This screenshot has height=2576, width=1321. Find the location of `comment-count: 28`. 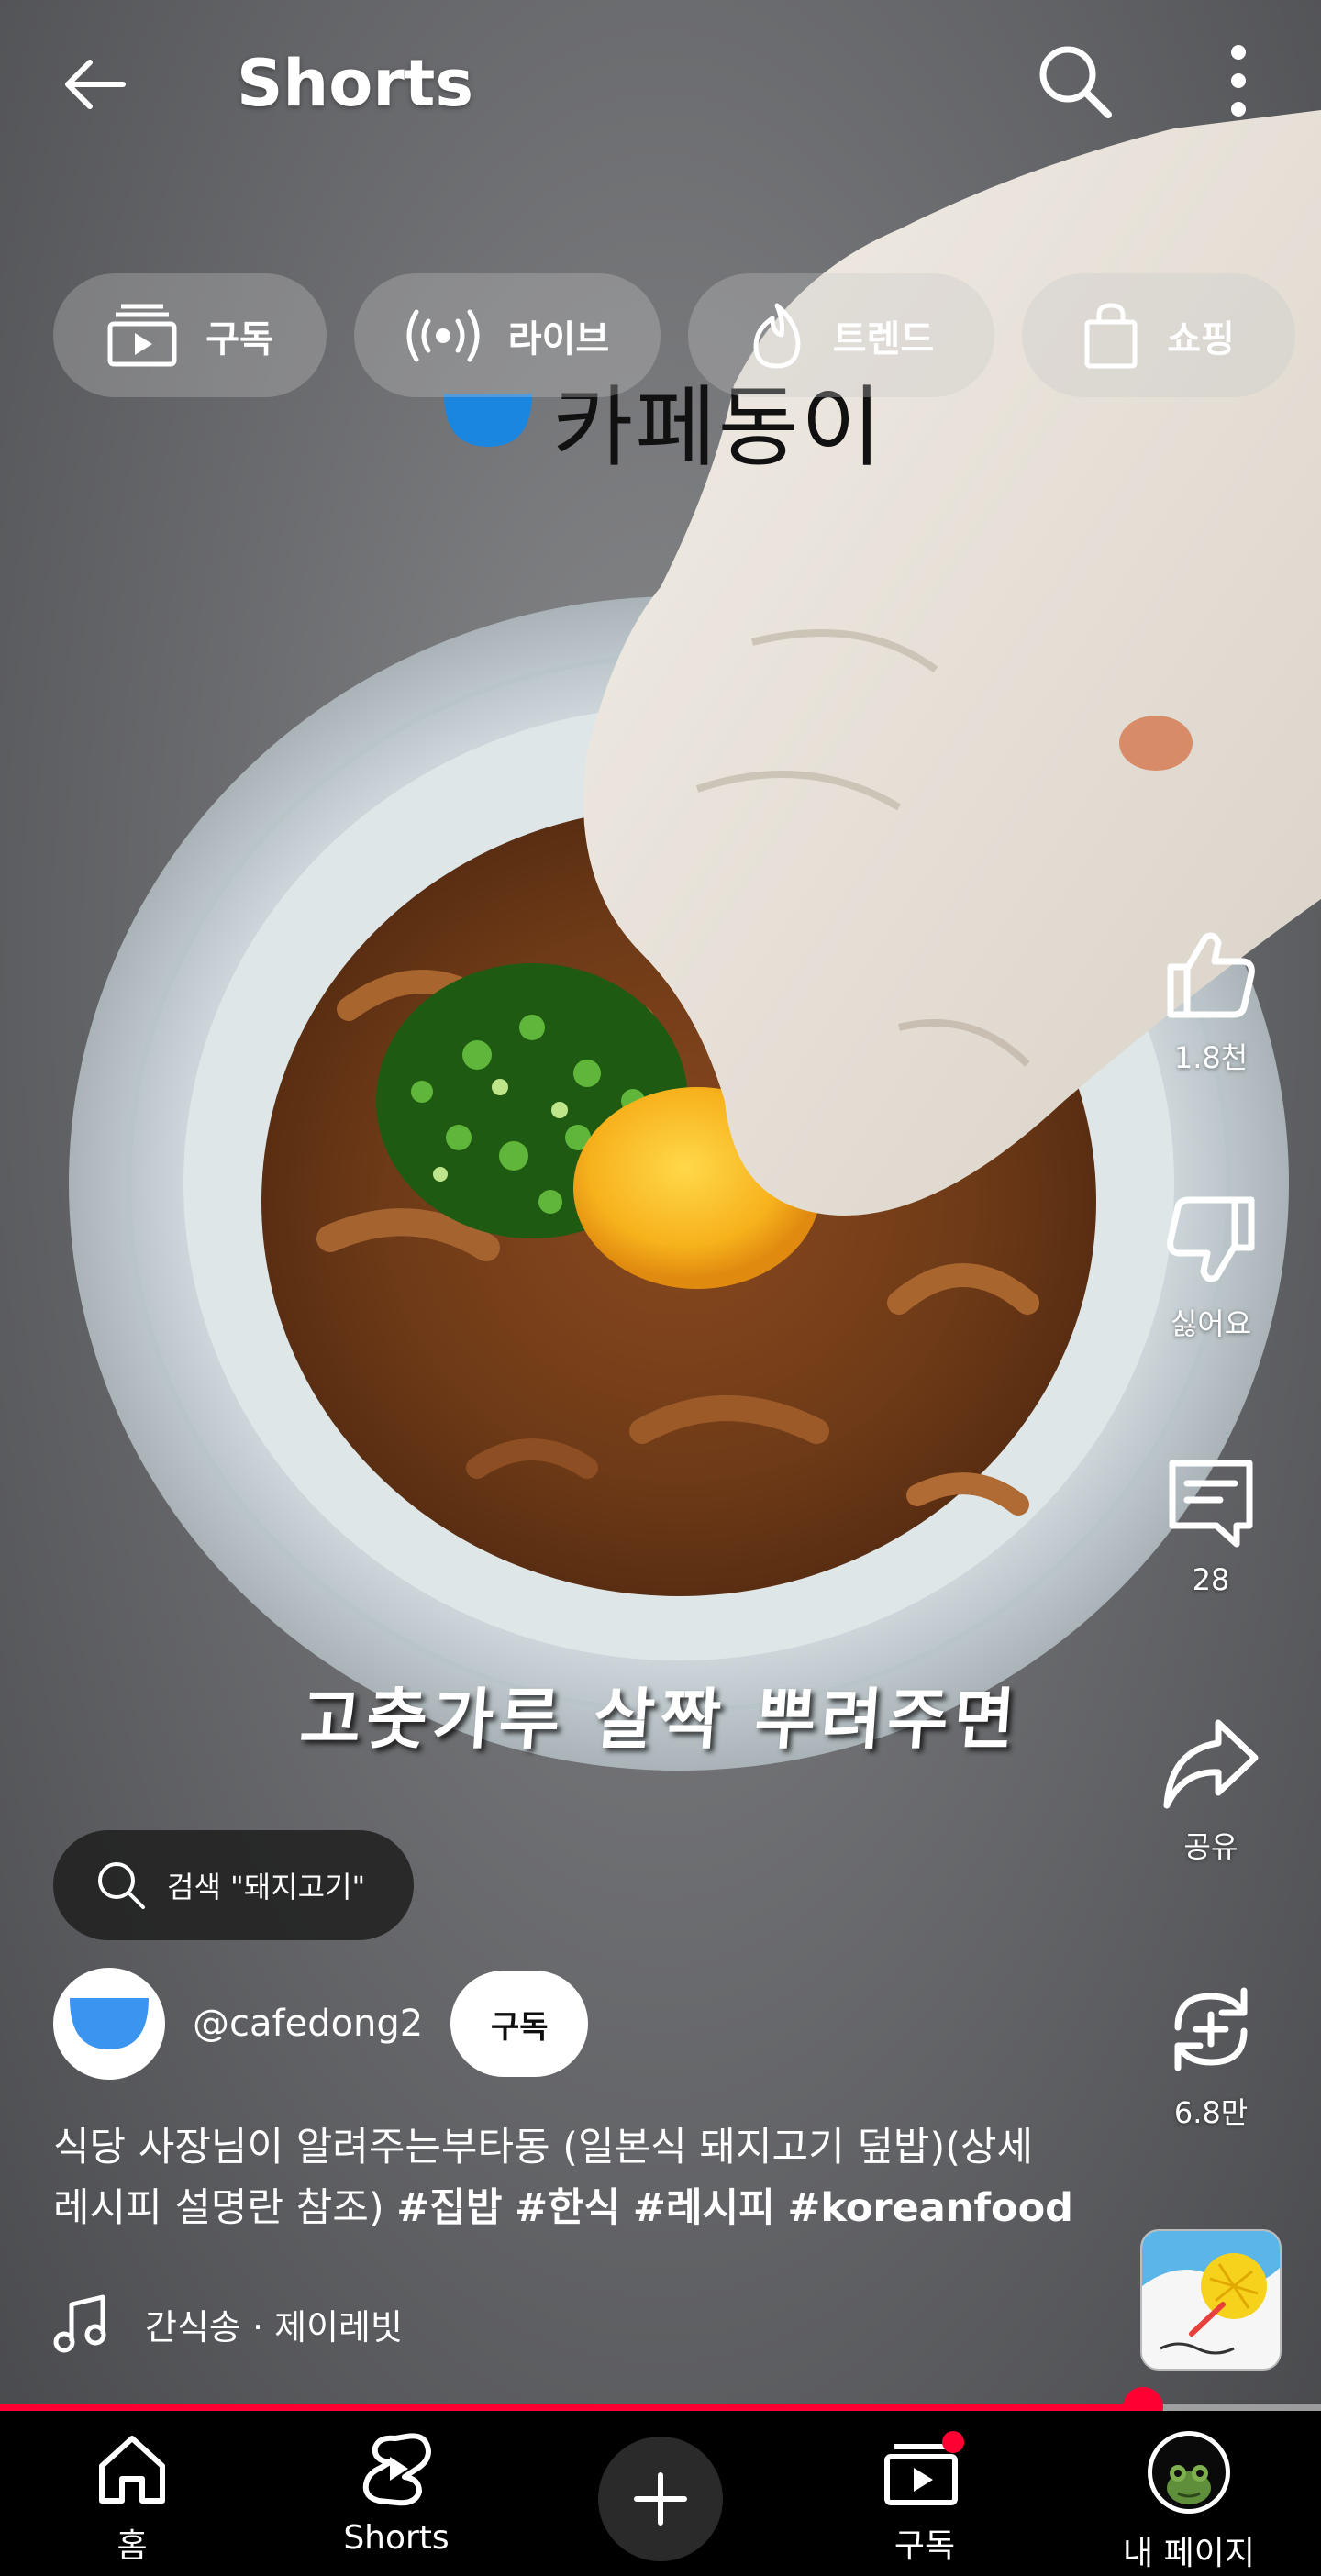

comment-count: 28 is located at coordinates (1211, 1579).